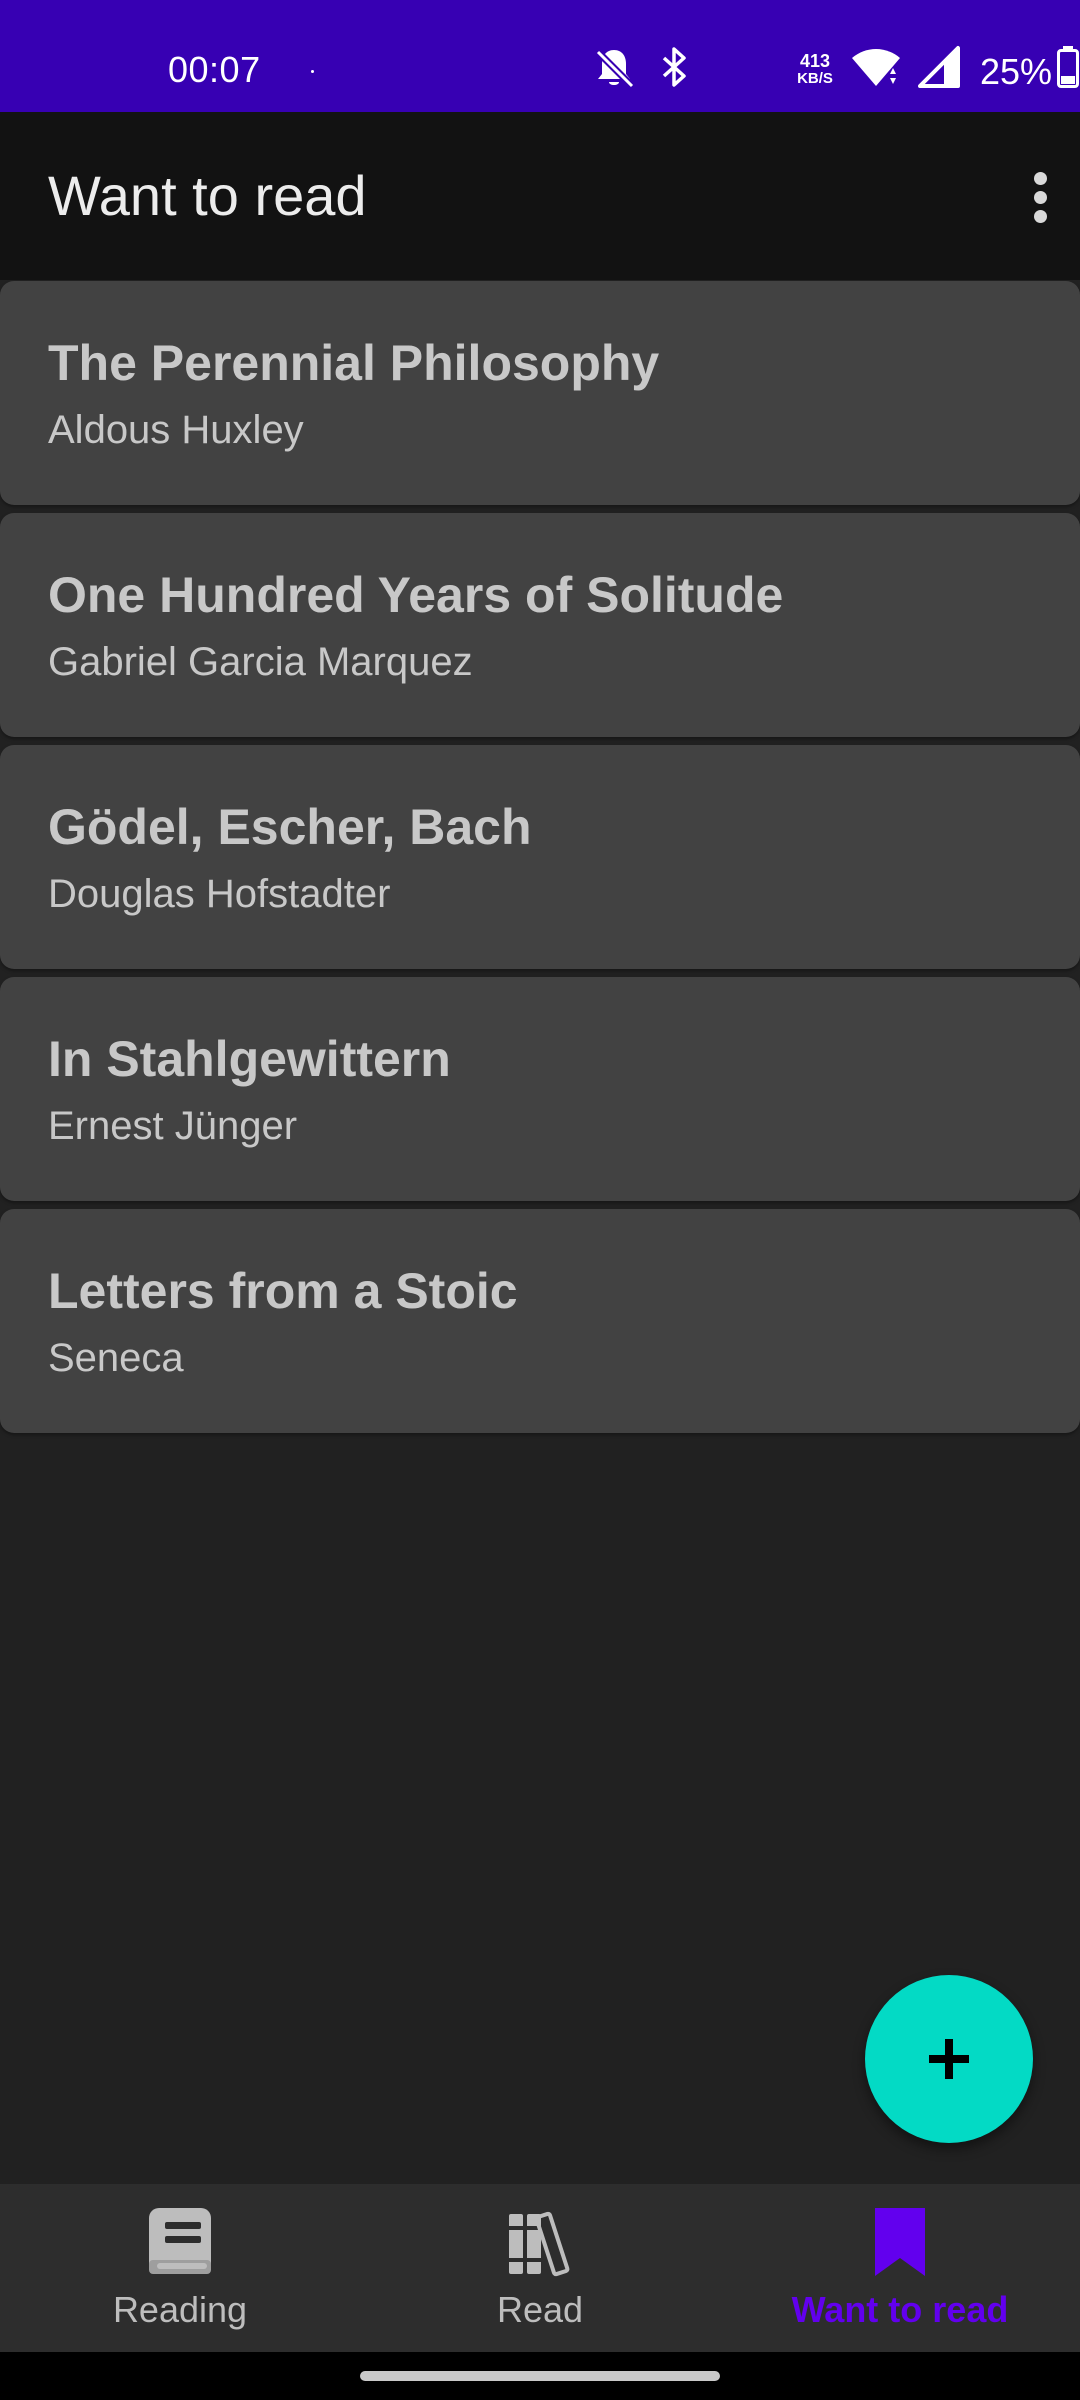 The width and height of the screenshot is (1080, 2400). I want to click on nav-item-reading: Reading, so click(180, 2268).